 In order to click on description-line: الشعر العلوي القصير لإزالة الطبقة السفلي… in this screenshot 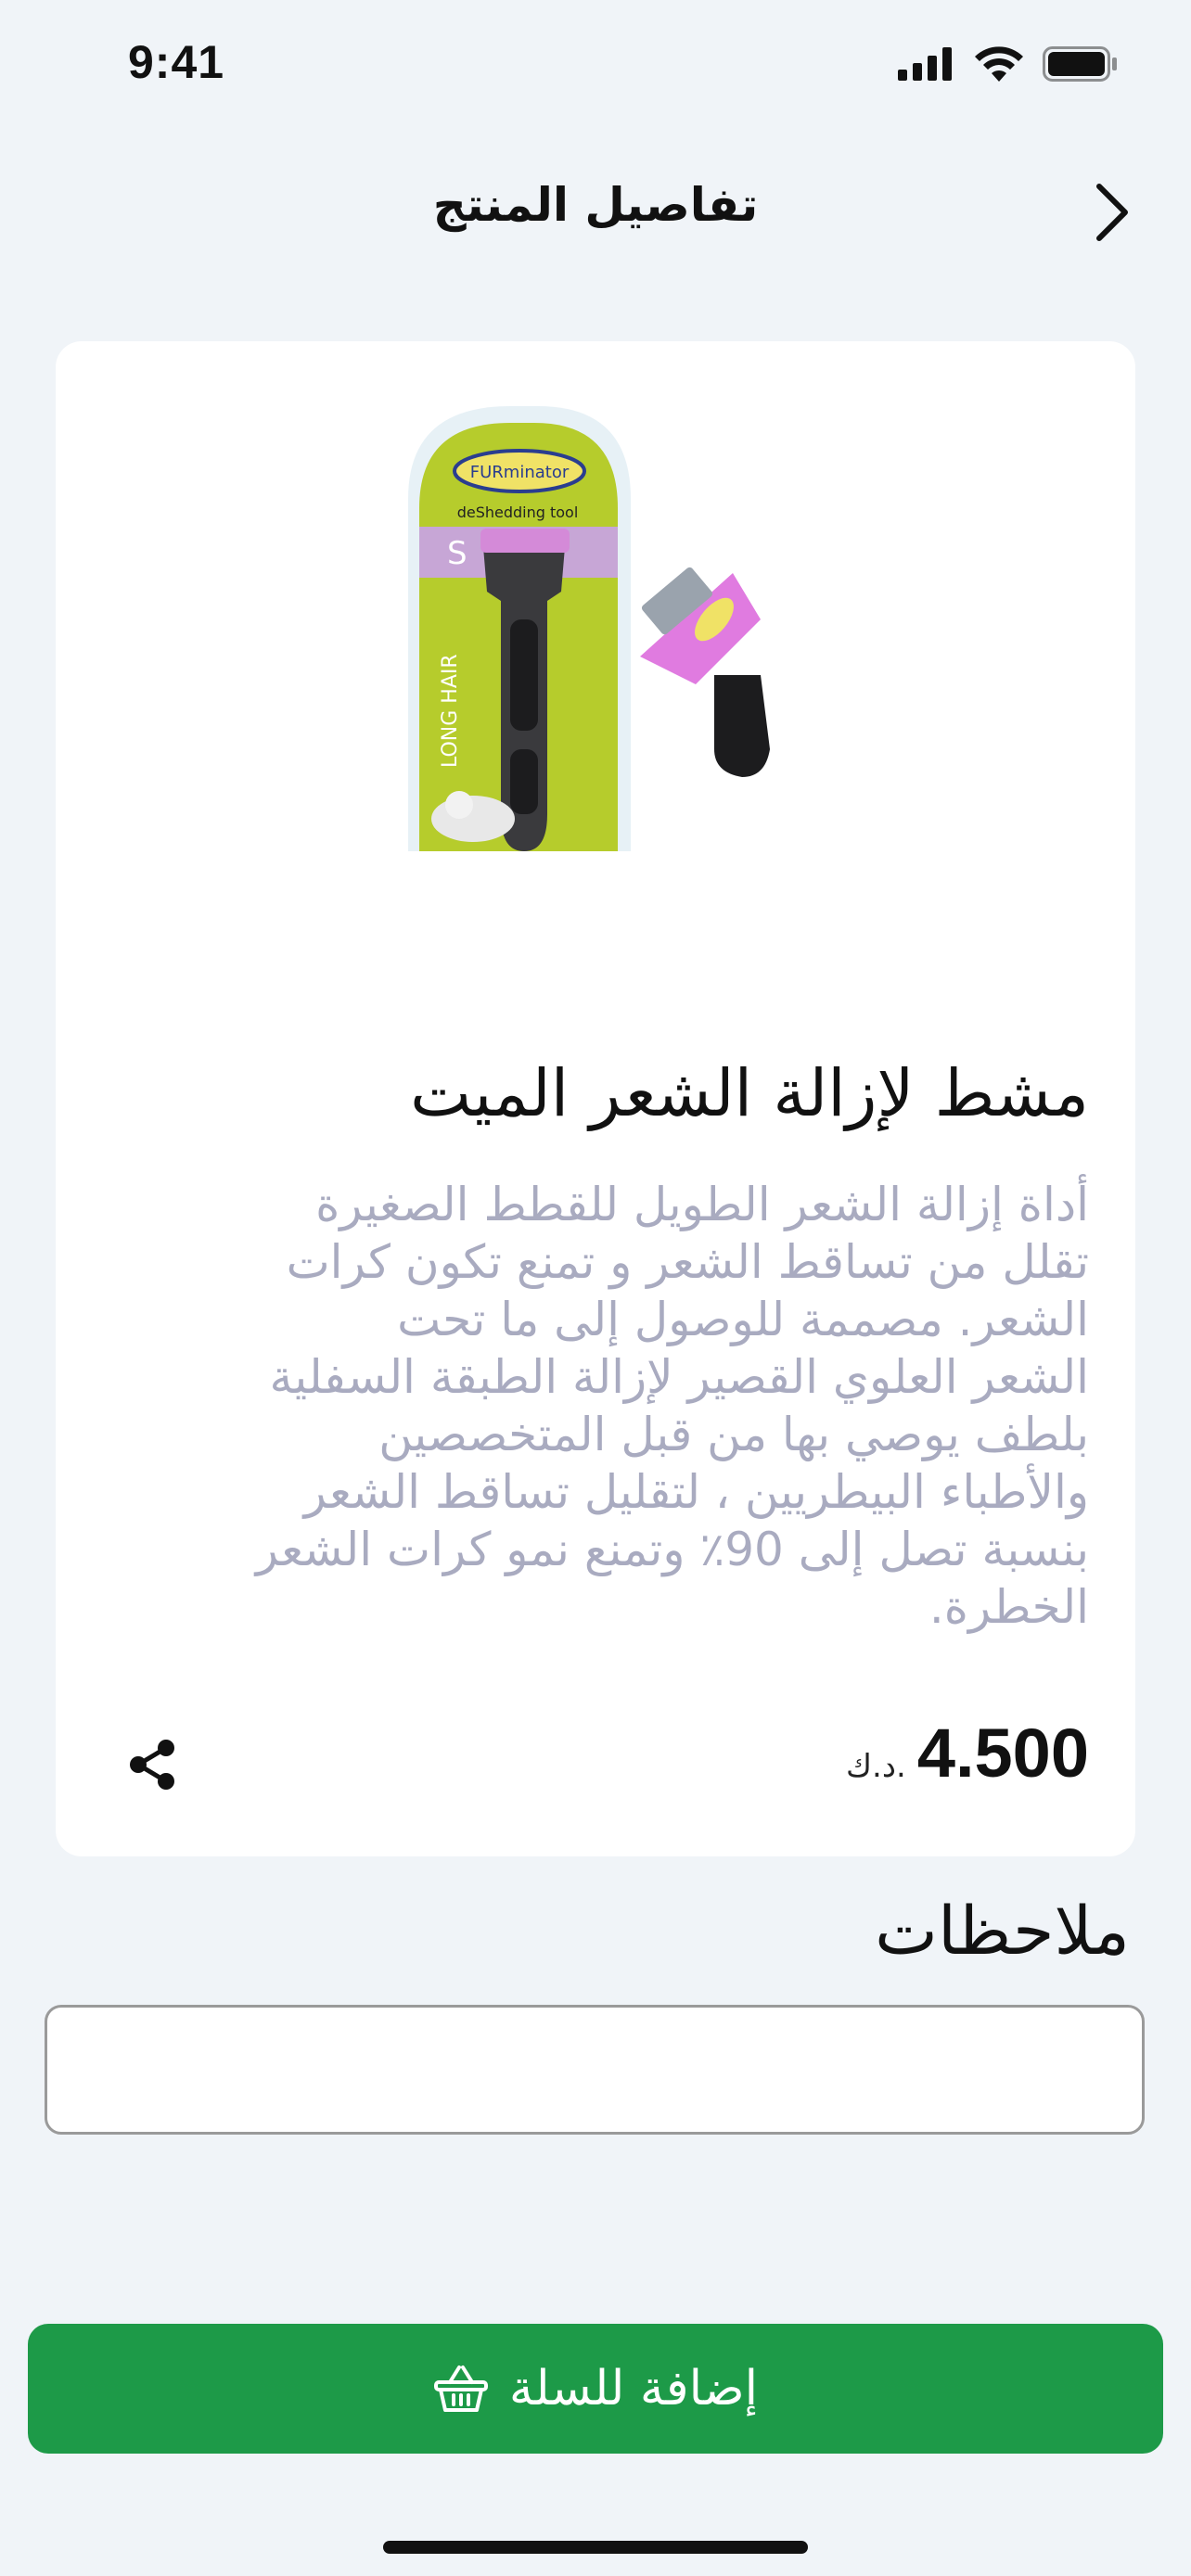, I will do `click(679, 1377)`.